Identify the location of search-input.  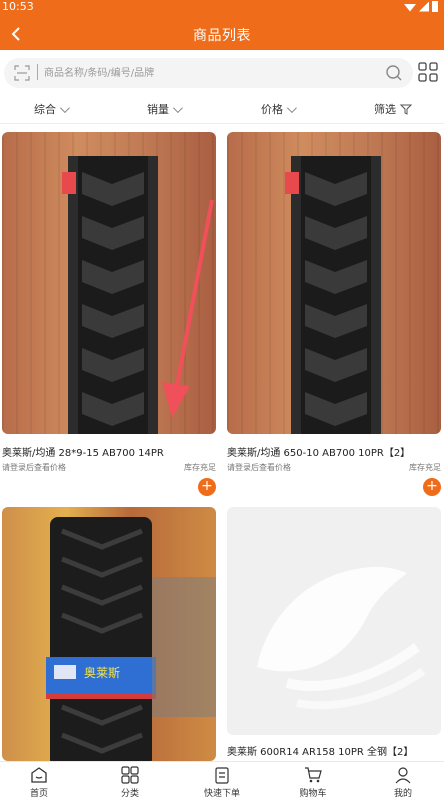
(209, 73).